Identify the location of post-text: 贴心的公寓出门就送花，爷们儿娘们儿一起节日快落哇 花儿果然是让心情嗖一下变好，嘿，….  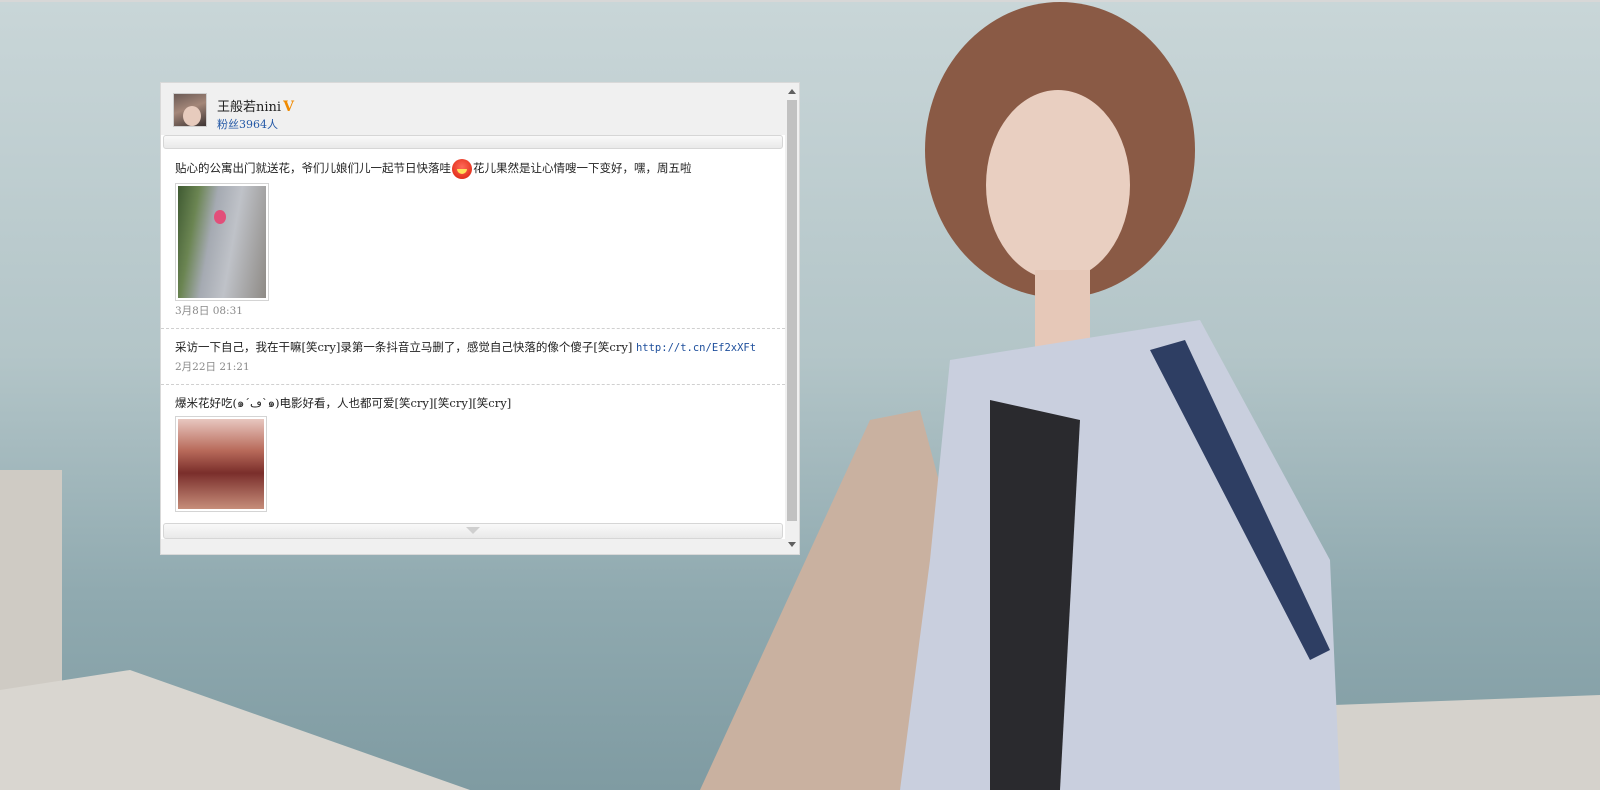
(473, 169).